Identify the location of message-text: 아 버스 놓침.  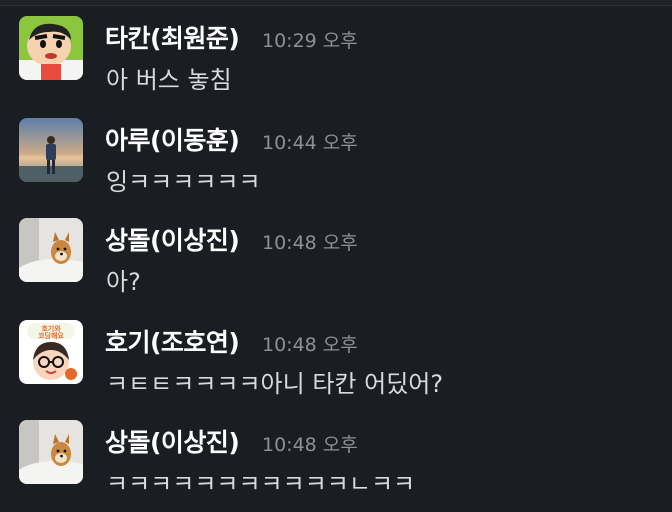
(169, 80).